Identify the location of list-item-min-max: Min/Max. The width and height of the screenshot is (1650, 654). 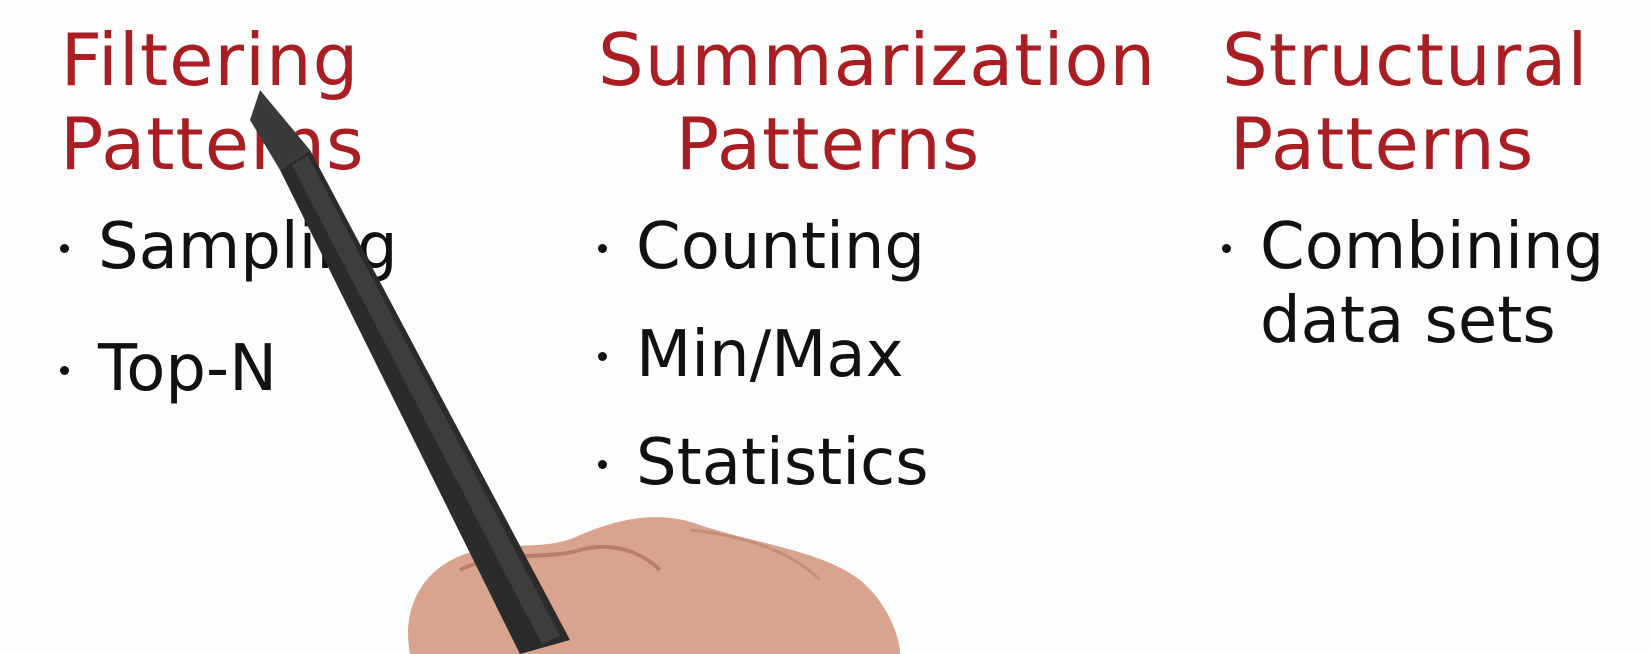
(763, 355).